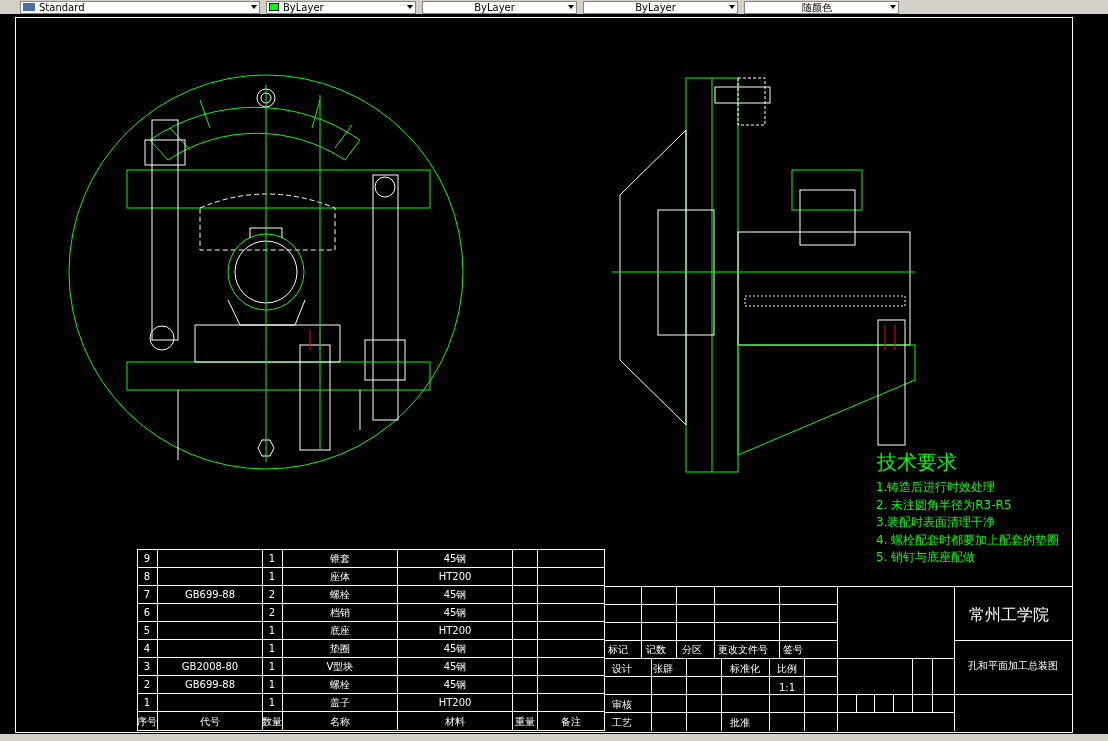 The image size is (1108, 741). What do you see at coordinates (147, 612) in the screenshot?
I see `table-cell: 6` at bounding box center [147, 612].